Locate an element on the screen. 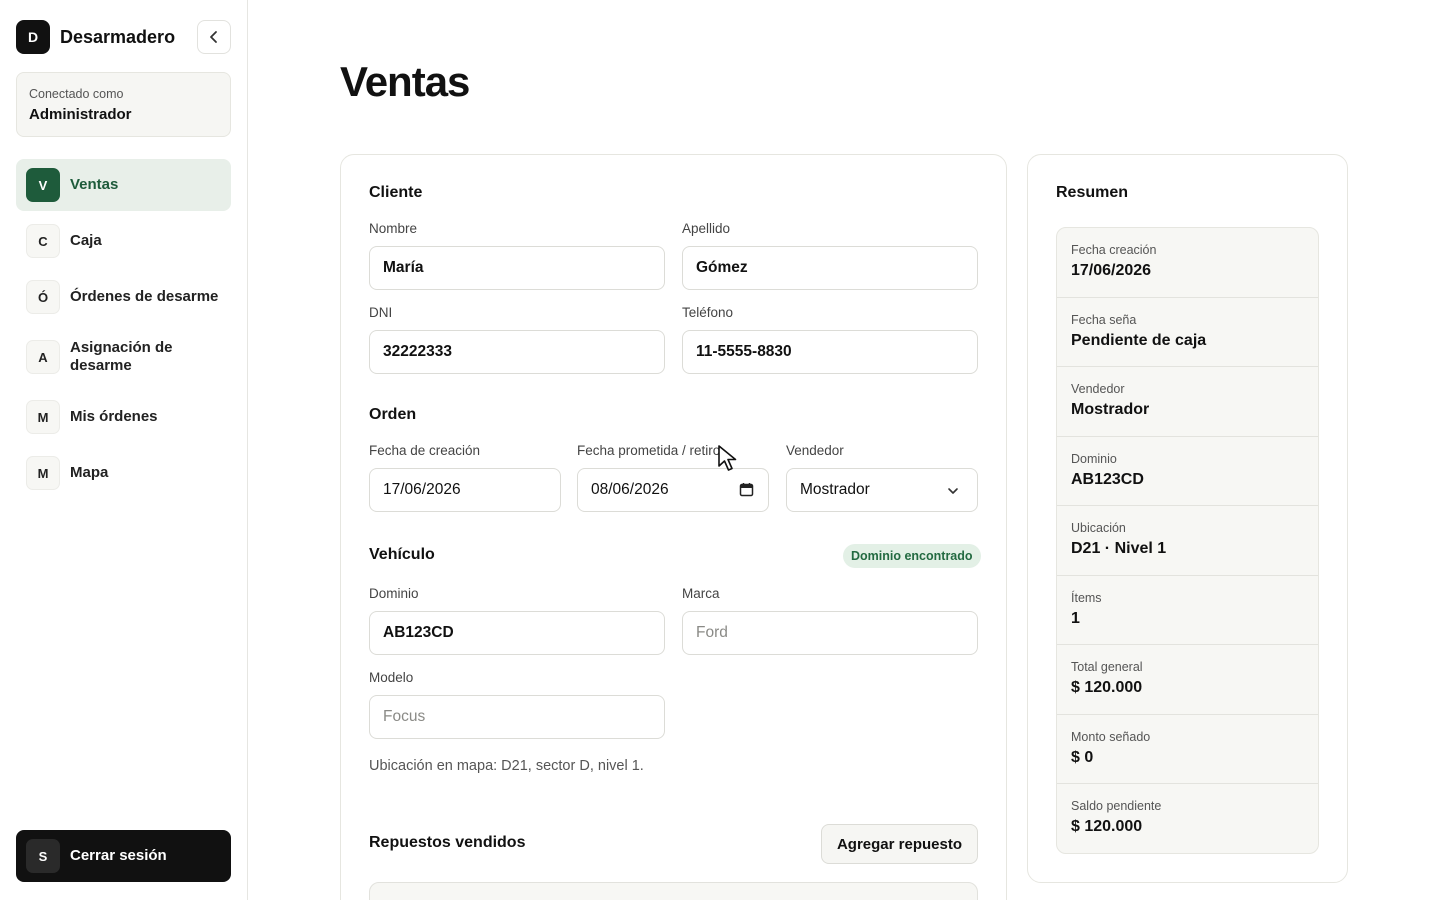 The height and width of the screenshot is (900, 1440). brand: D Desarmadero is located at coordinates (95, 37).